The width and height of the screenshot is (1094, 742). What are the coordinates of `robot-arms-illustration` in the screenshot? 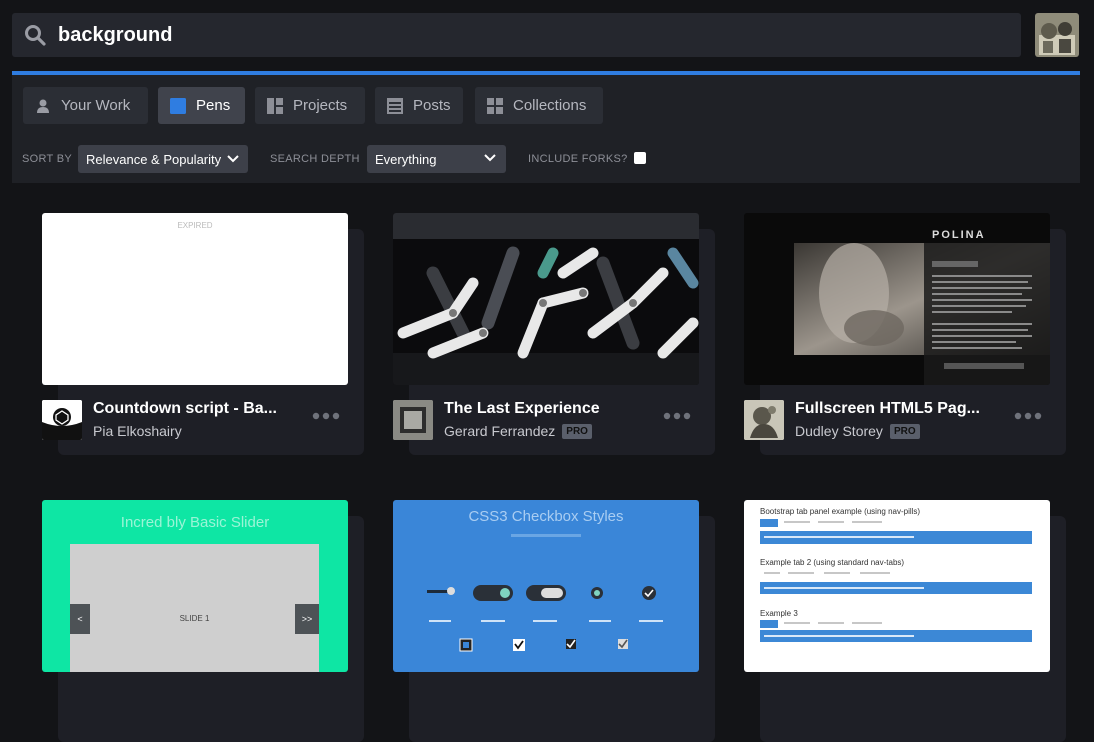 It's located at (546, 299).